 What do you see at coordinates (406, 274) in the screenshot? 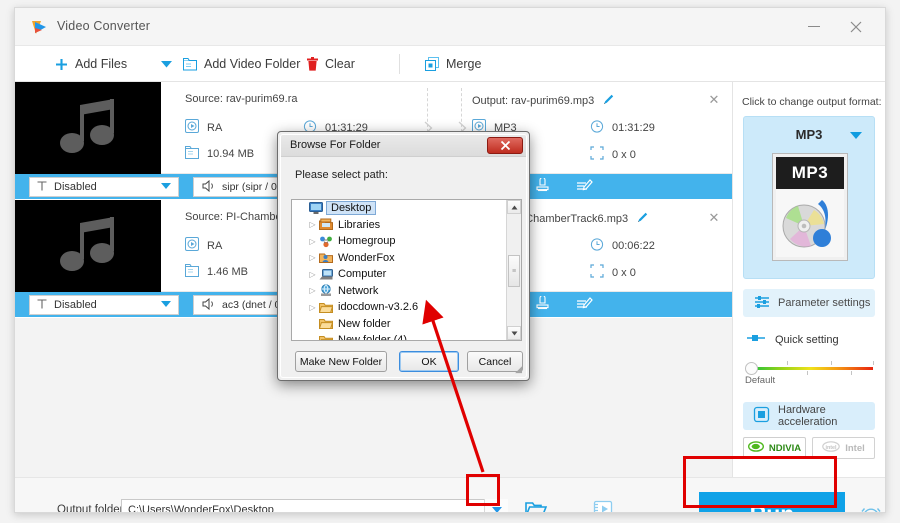
I see `tree-item-computer: ▷ Computer` at bounding box center [406, 274].